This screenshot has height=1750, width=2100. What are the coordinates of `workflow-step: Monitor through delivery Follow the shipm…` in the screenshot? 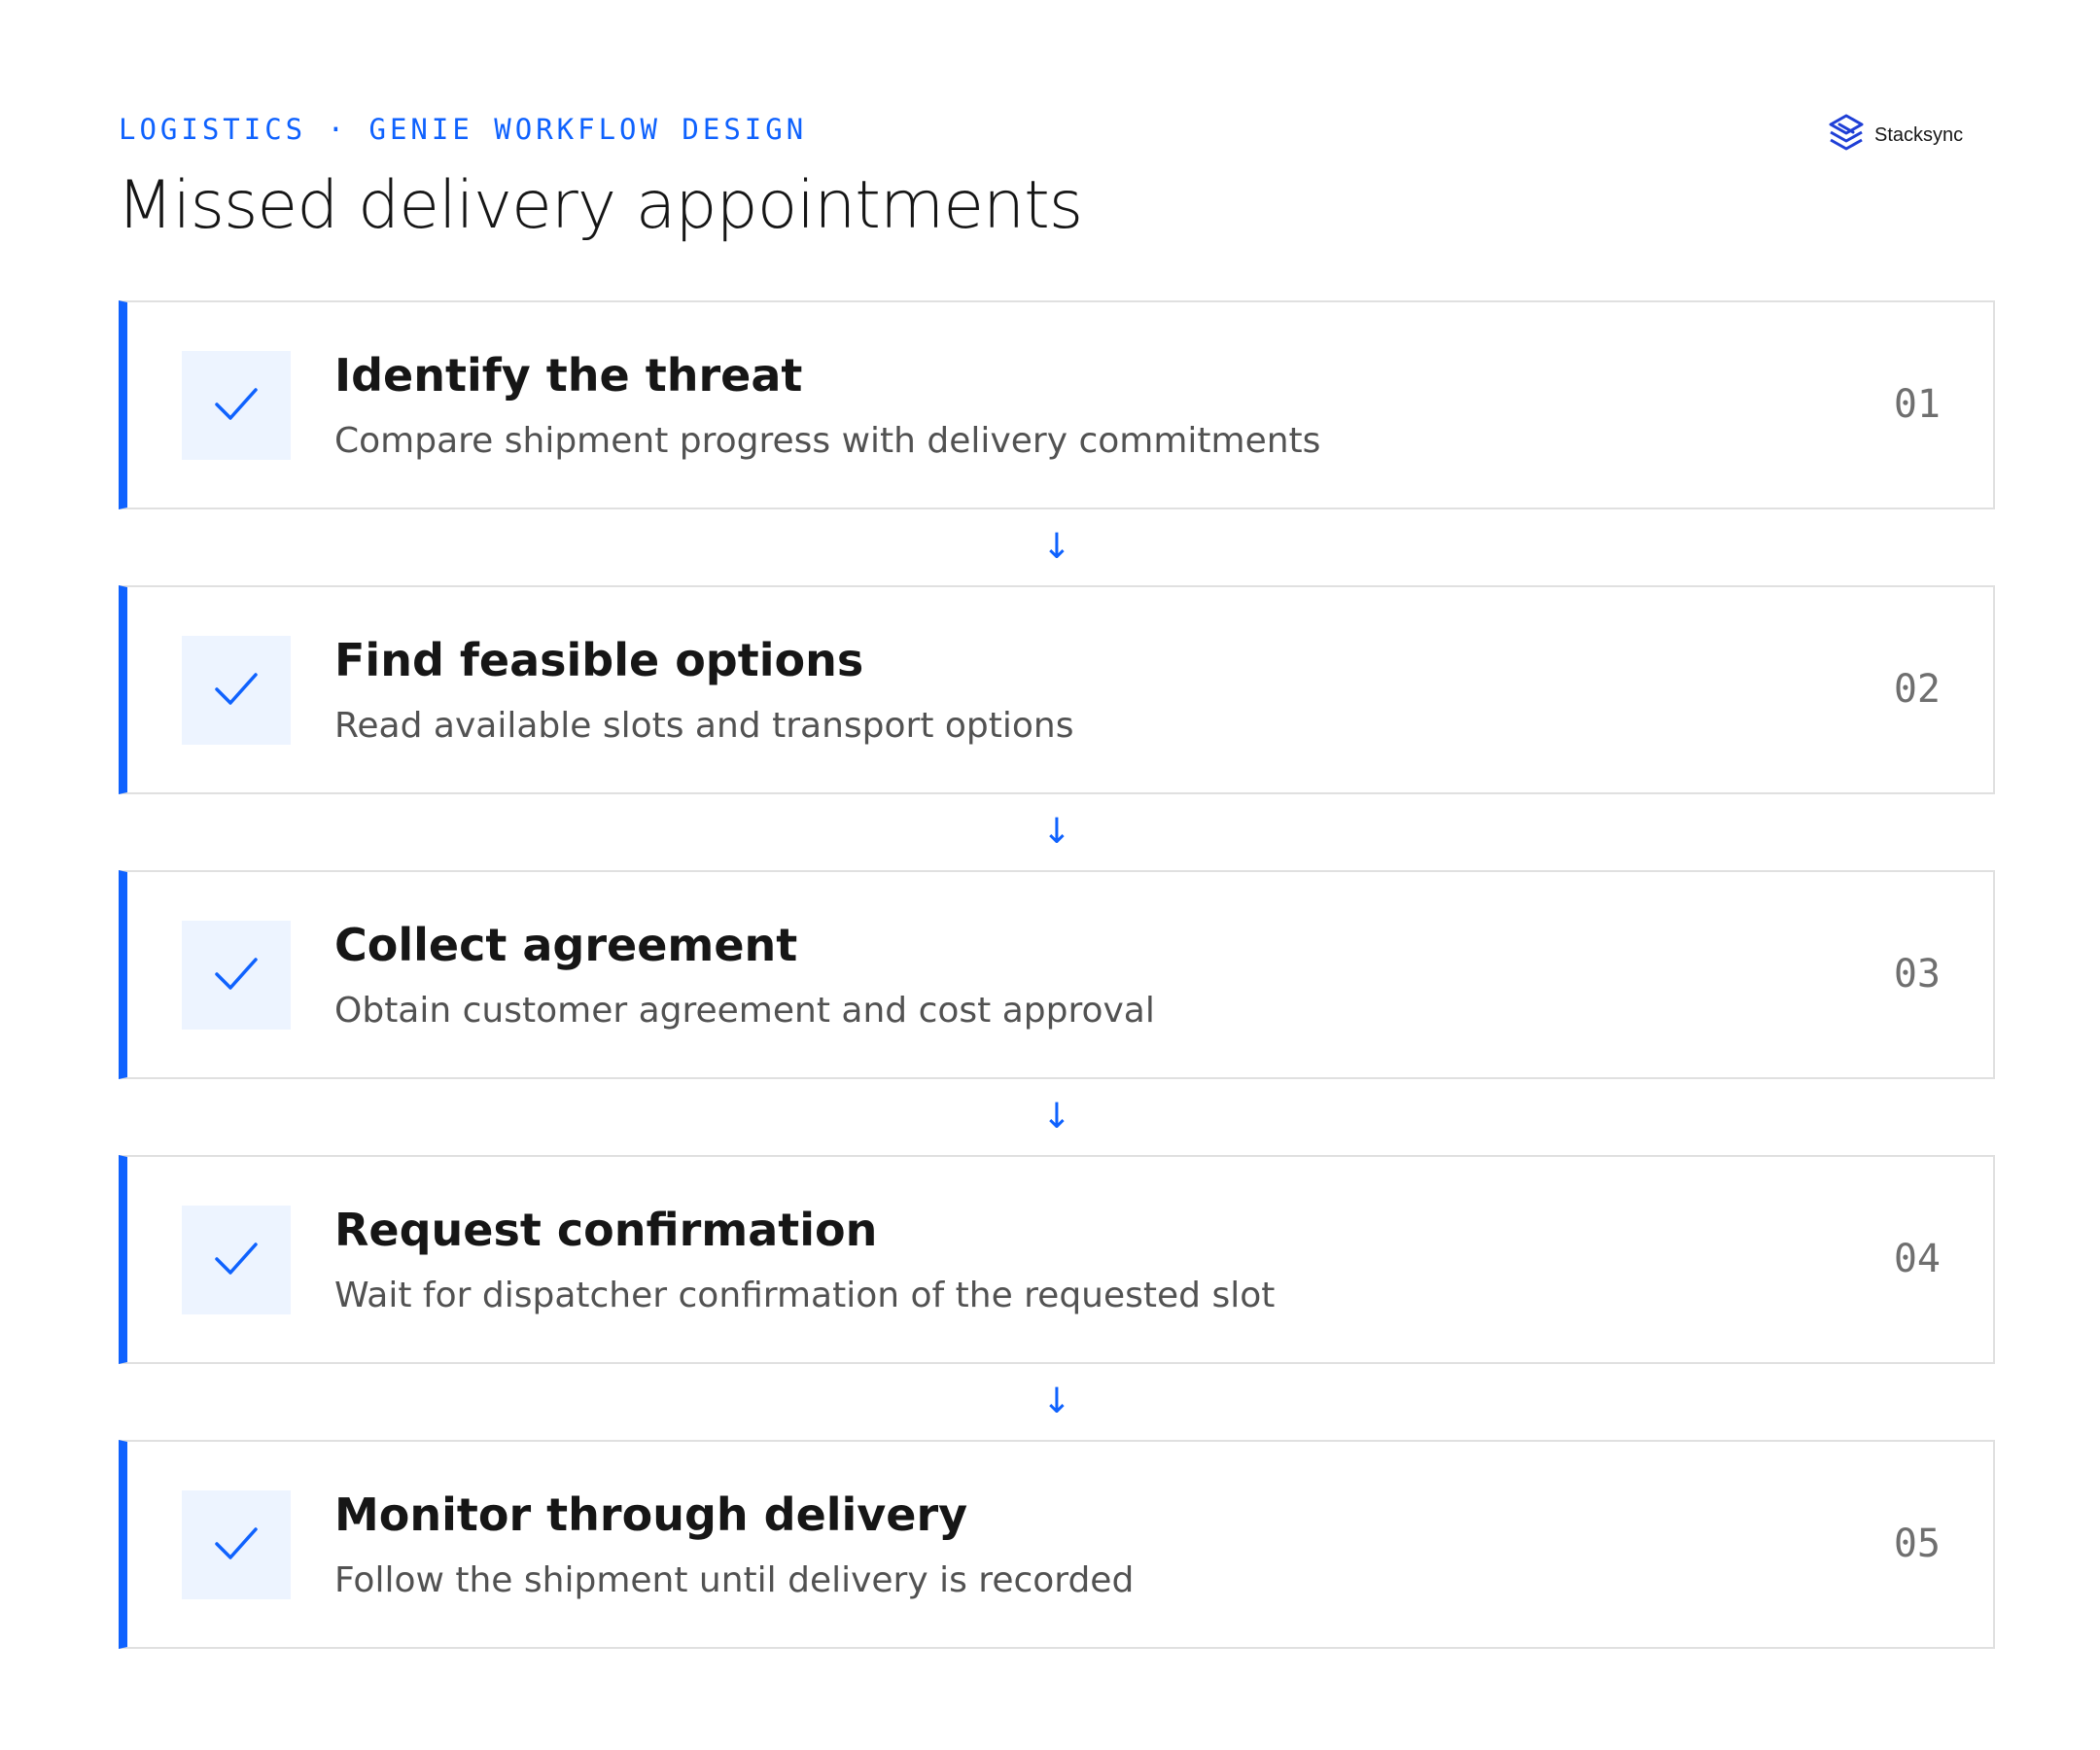 It's located at (1057, 1544).